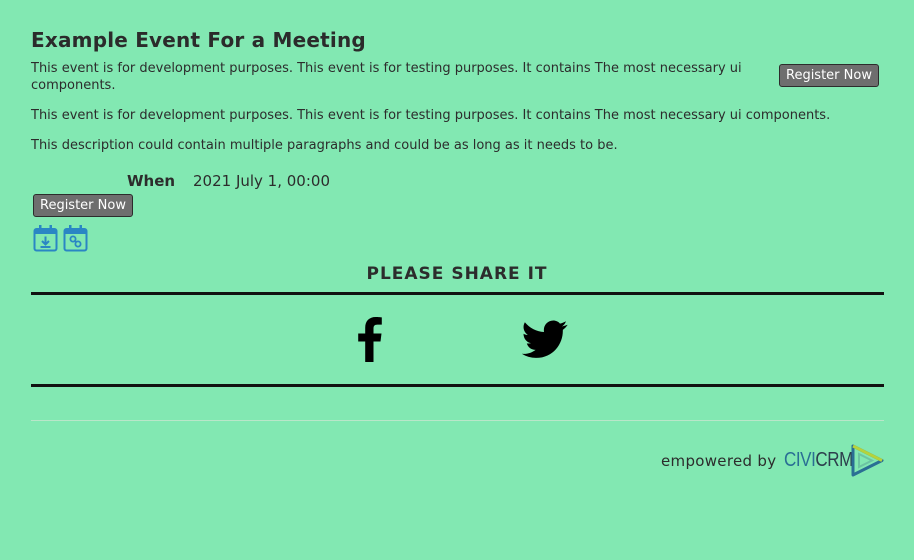  What do you see at coordinates (834, 460) in the screenshot?
I see `logo-crm: CRM` at bounding box center [834, 460].